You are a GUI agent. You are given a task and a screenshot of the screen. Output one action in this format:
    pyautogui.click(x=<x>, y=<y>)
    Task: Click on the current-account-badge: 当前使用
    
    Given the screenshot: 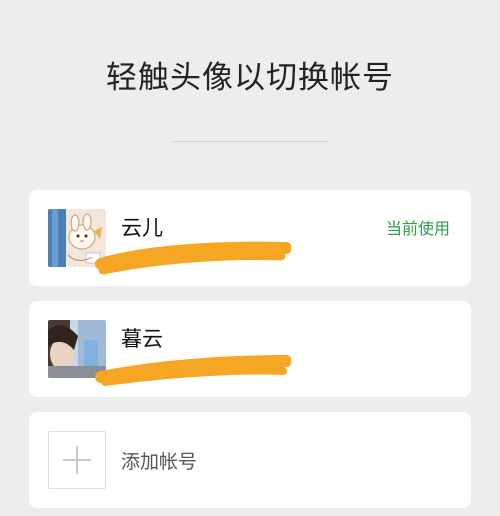 What is the action you would take?
    pyautogui.click(x=417, y=228)
    